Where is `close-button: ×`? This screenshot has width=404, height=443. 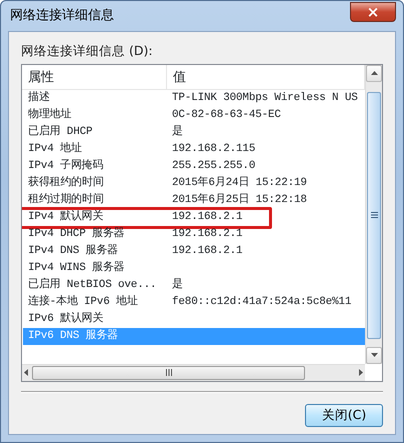 close-button: × is located at coordinates (373, 12).